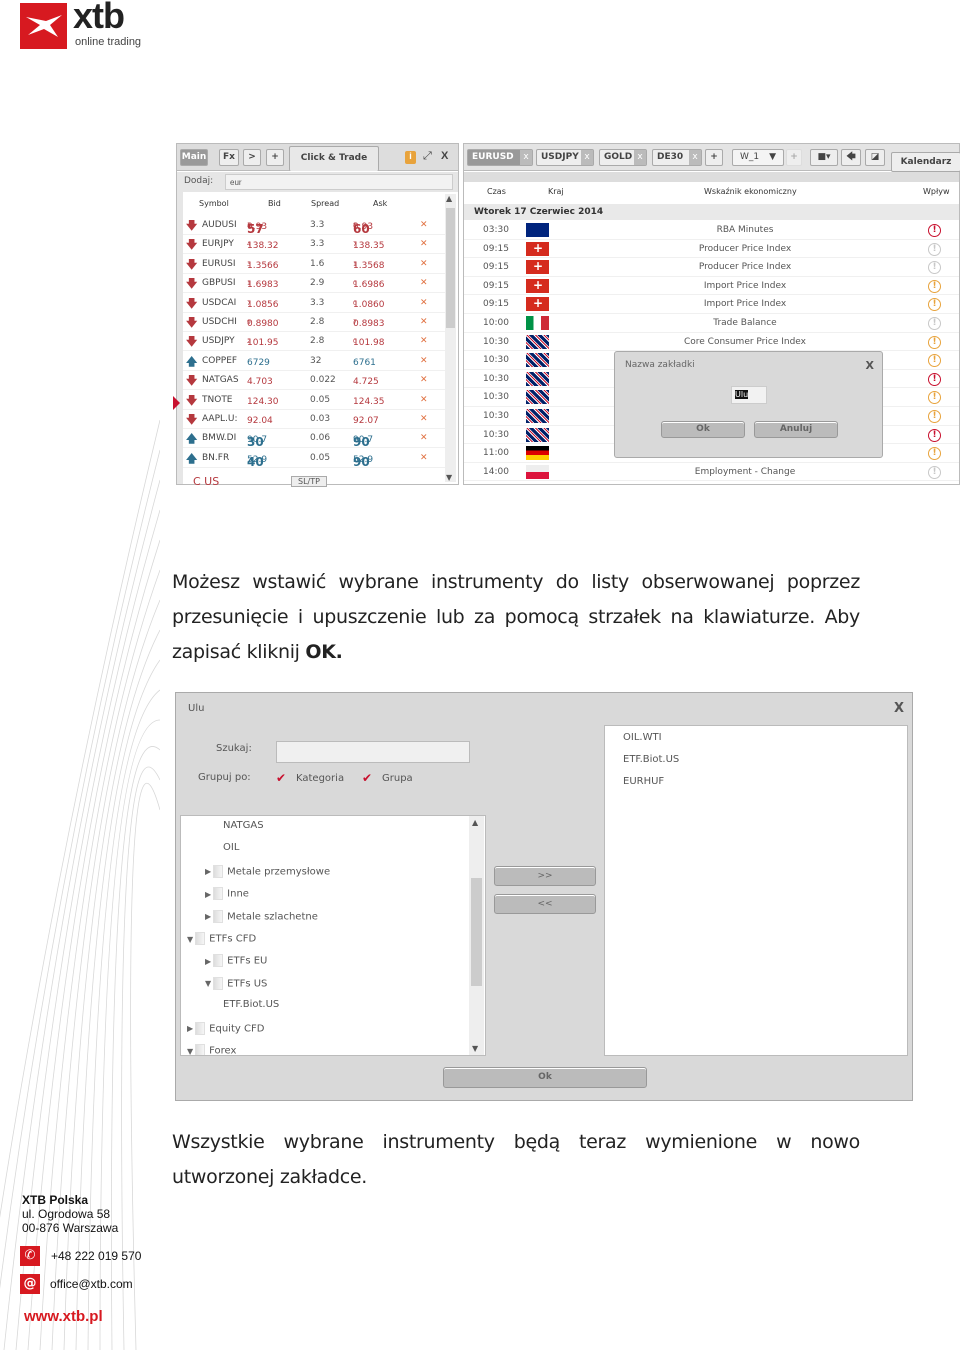 The width and height of the screenshot is (960, 1350). Describe the element at coordinates (309, 481) in the screenshot. I see `sltp-button: SL/TP` at that location.